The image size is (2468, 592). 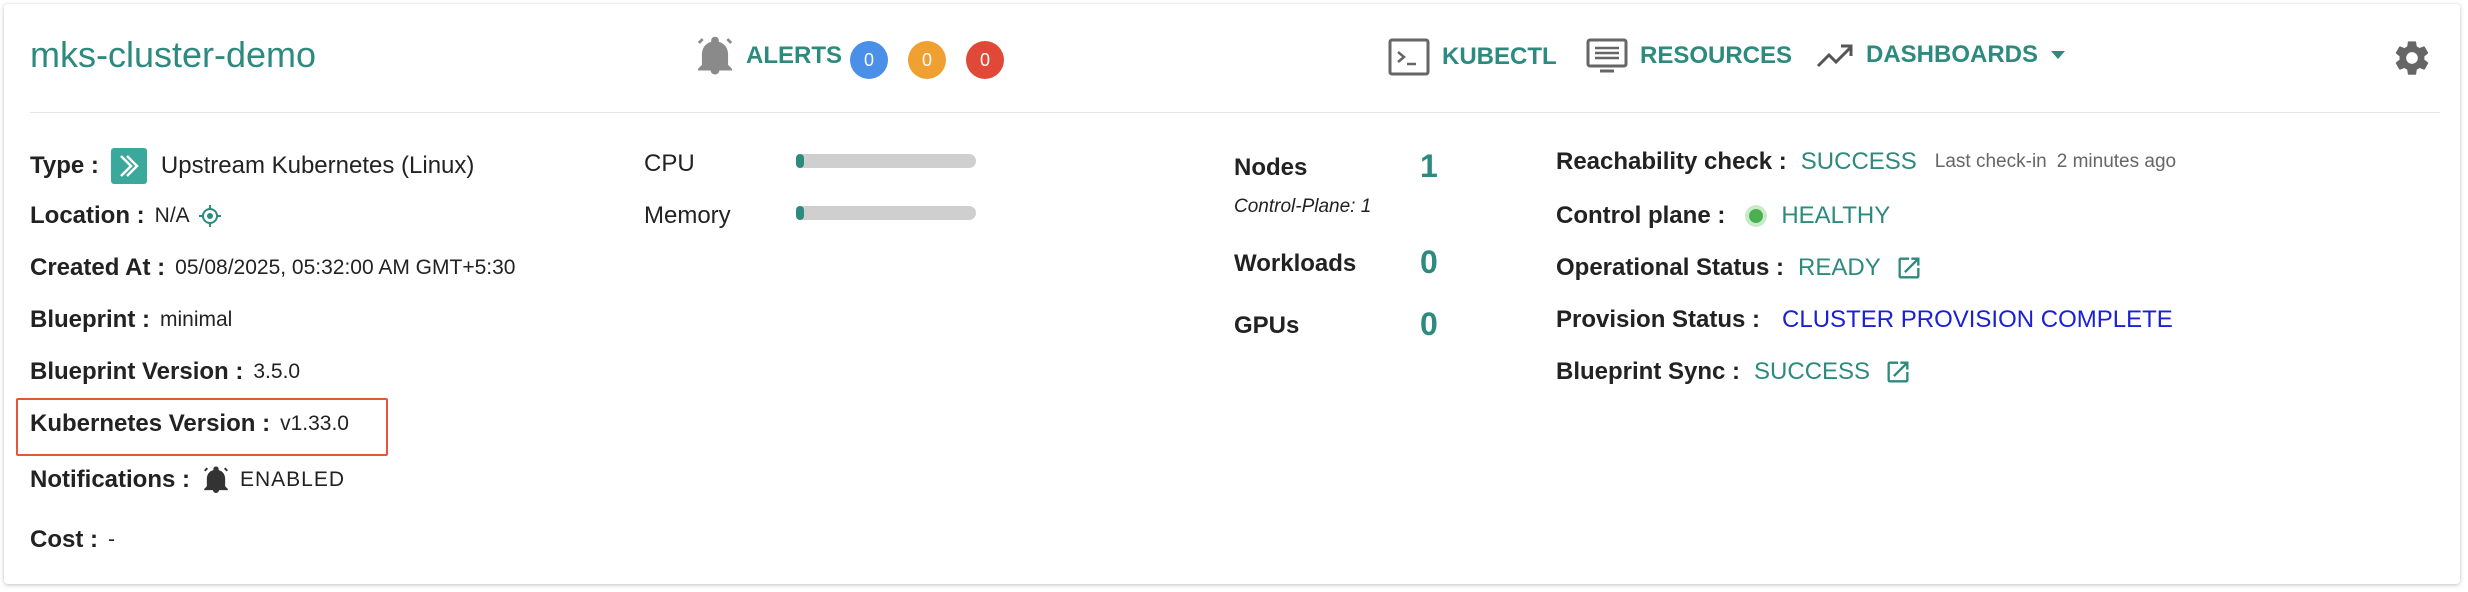 I want to click on location-label: Location :, so click(x=87, y=215).